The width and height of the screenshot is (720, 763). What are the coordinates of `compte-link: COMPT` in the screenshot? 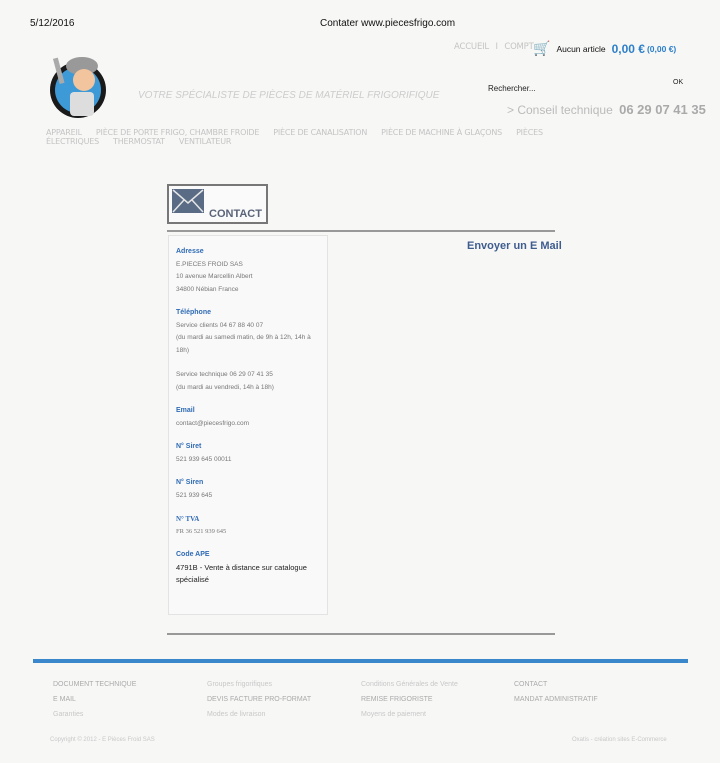 It's located at (518, 47).